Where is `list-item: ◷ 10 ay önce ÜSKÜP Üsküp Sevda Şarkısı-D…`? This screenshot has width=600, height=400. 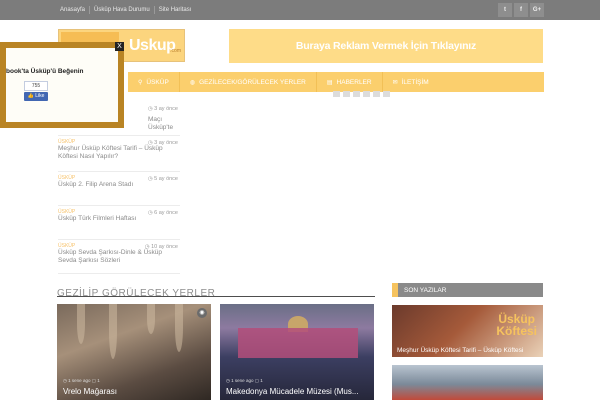 list-item: ◷ 10 ay önce ÜSKÜP Üsküp Sevda Şarkısı-D… is located at coordinates (119, 257).